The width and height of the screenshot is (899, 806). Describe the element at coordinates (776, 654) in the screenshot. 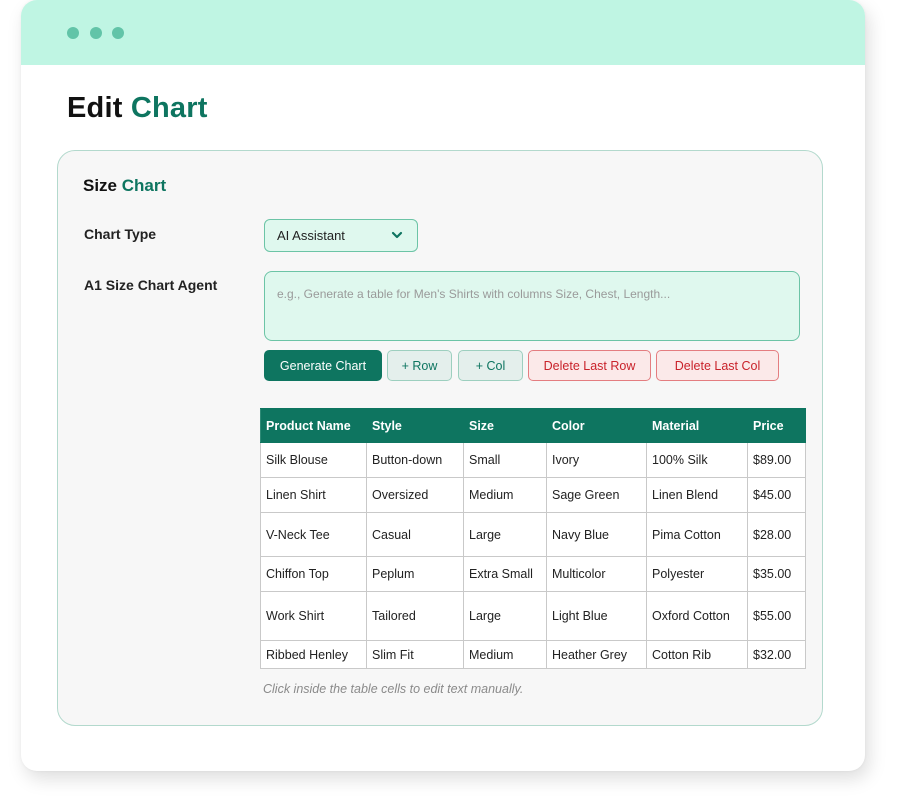

I see `table-cell: $32.00` at that location.